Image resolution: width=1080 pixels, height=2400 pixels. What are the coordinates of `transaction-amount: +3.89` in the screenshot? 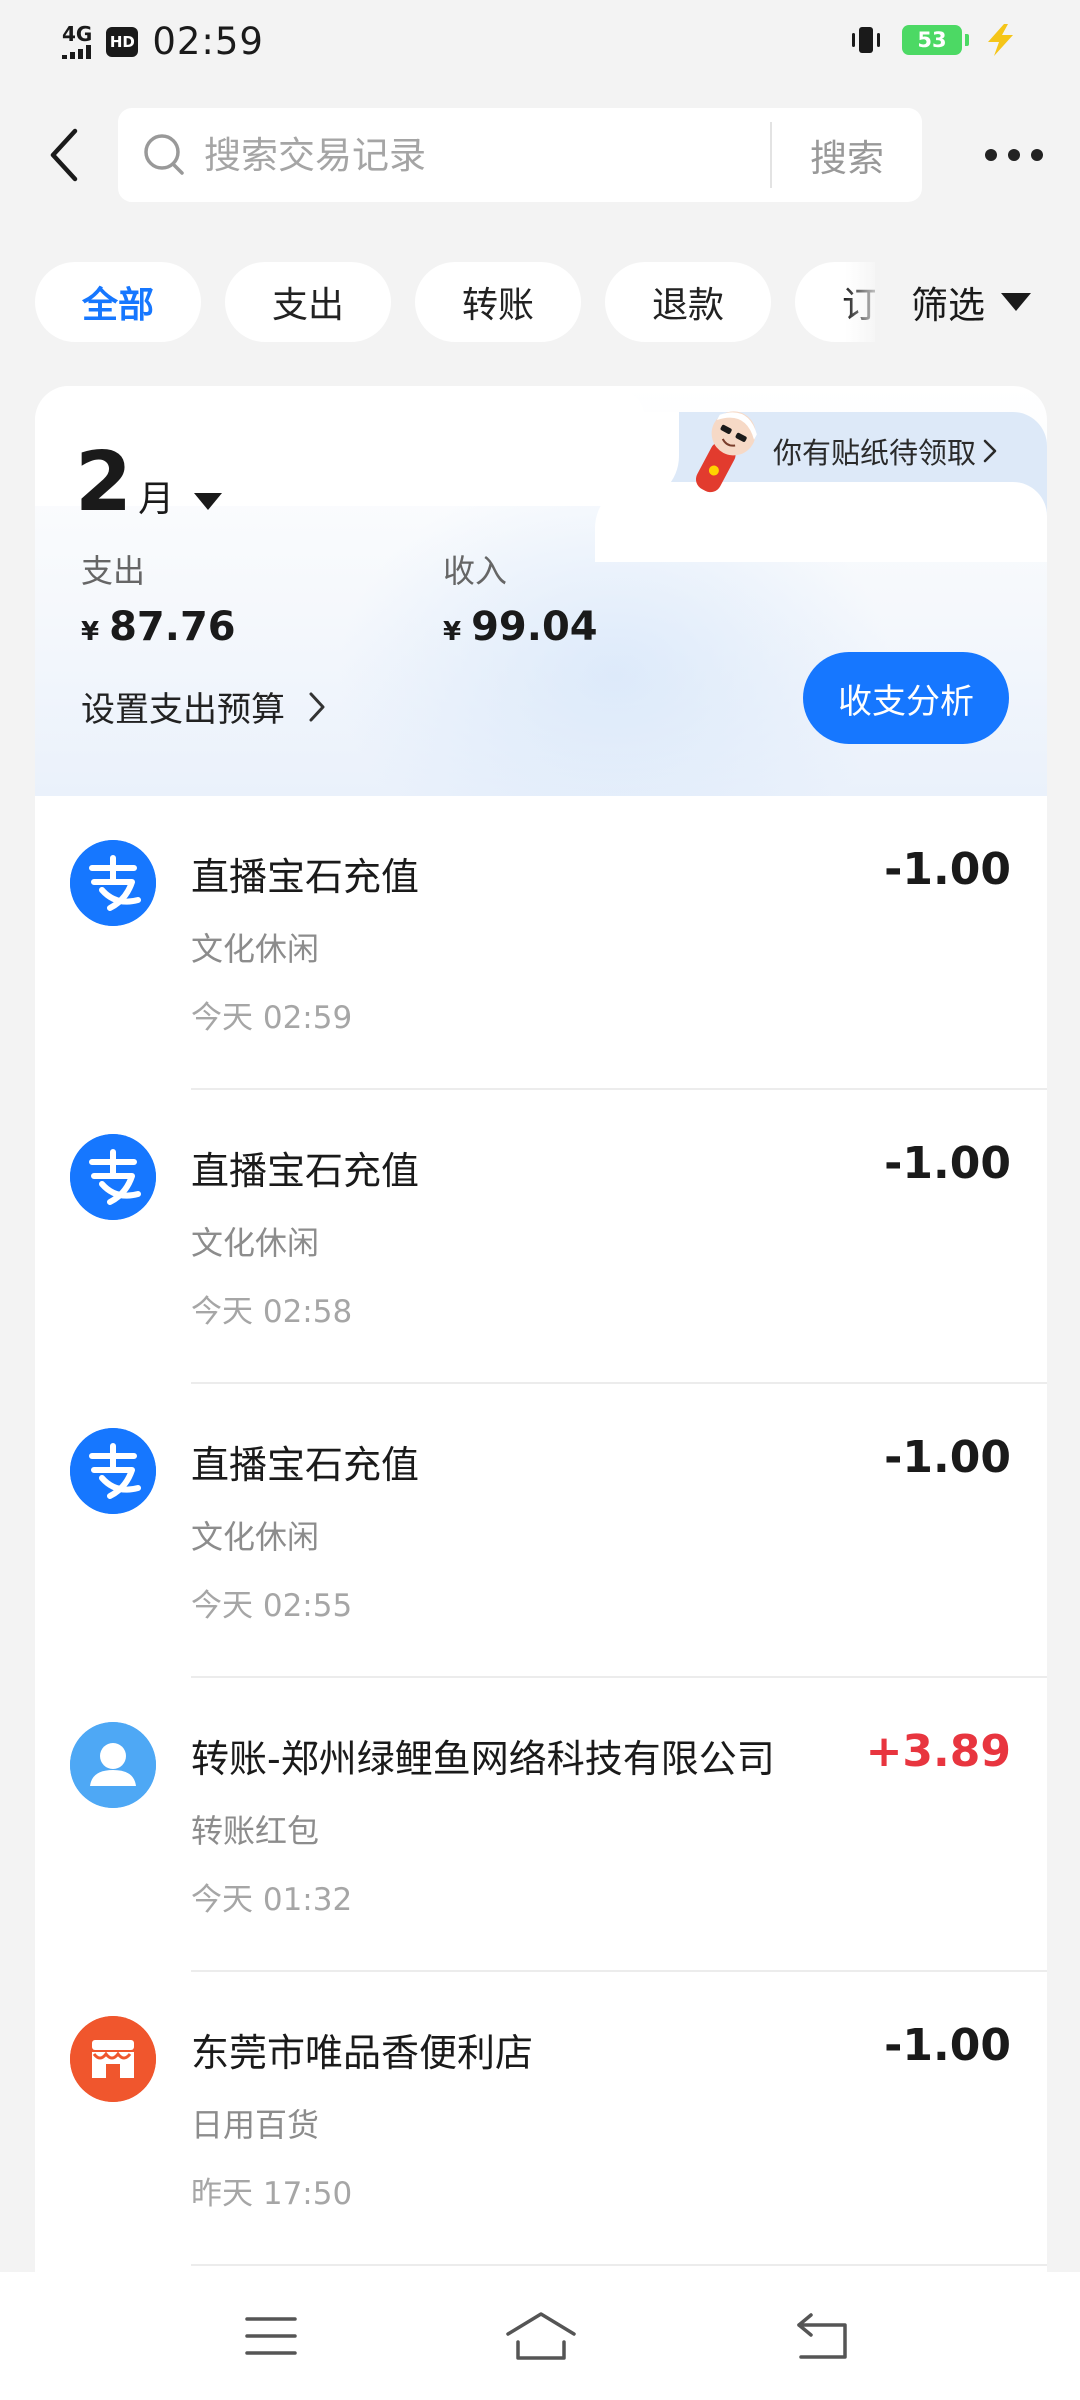 It's located at (938, 1751).